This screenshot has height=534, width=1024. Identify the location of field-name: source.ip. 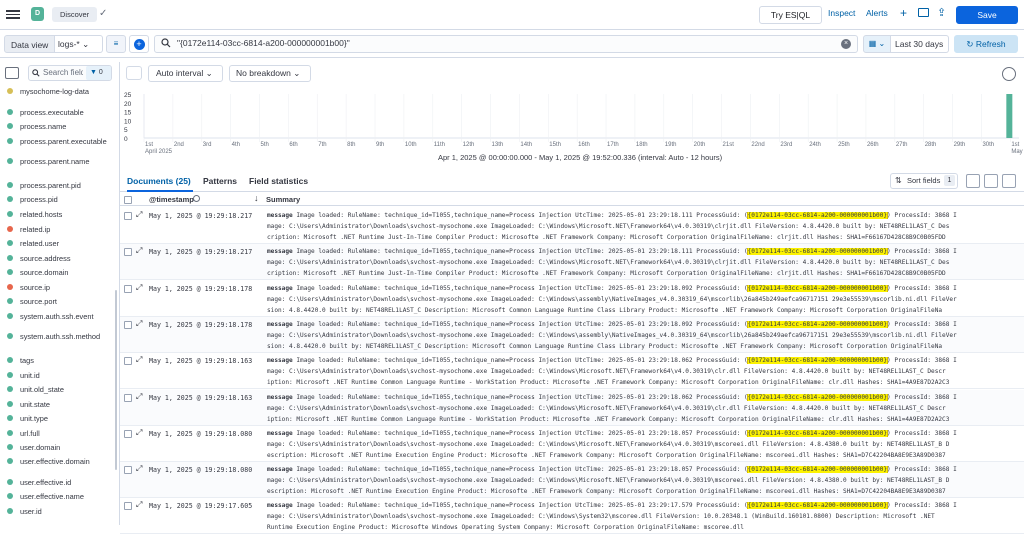
(35, 287).